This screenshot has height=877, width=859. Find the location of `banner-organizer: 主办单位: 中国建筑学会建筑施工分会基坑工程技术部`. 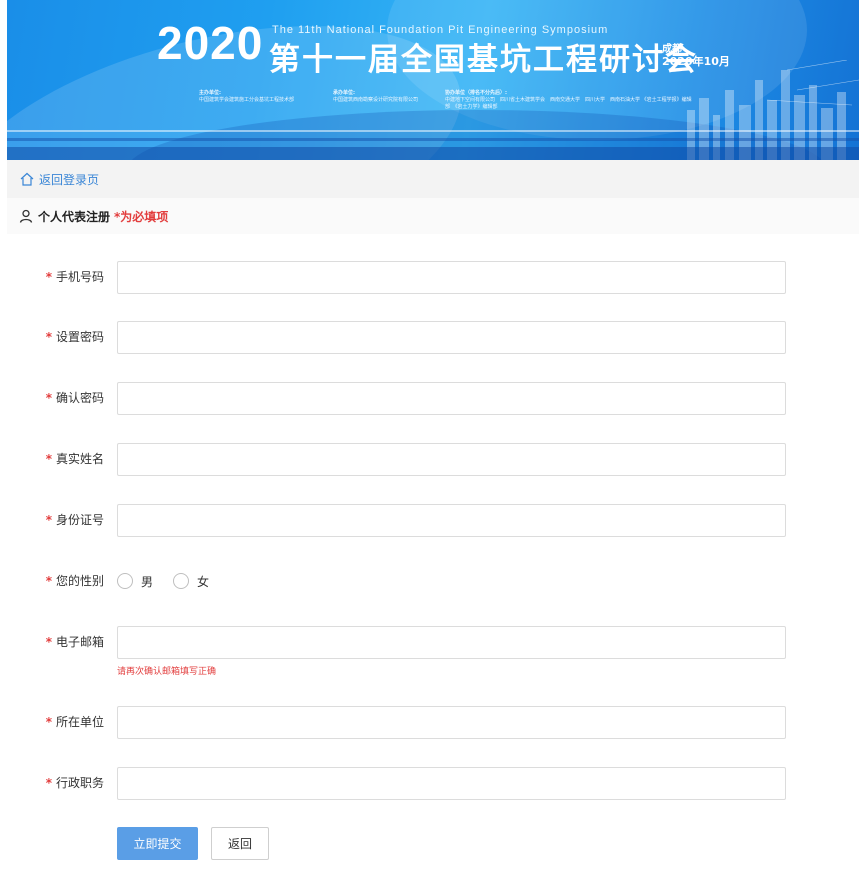

banner-organizer: 主办单位: 中国建筑学会建筑施工分会基坑工程技术部 is located at coordinates (264, 97).